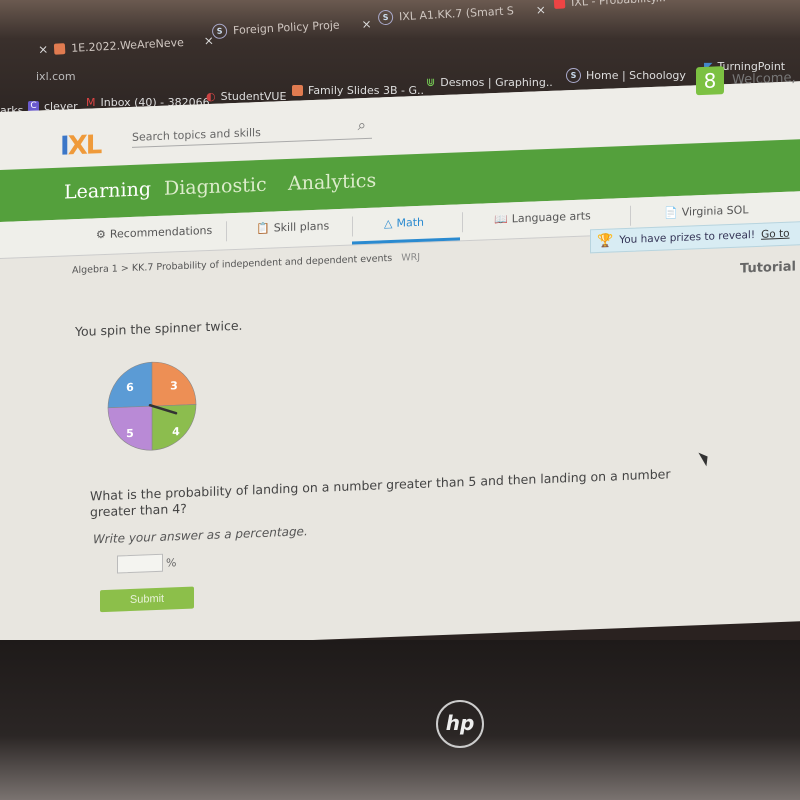 Image resolution: width=800 pixels, height=800 pixels. What do you see at coordinates (358, 90) in the screenshot?
I see `bookmark-family-slides: Family Slides 3B - G..` at bounding box center [358, 90].